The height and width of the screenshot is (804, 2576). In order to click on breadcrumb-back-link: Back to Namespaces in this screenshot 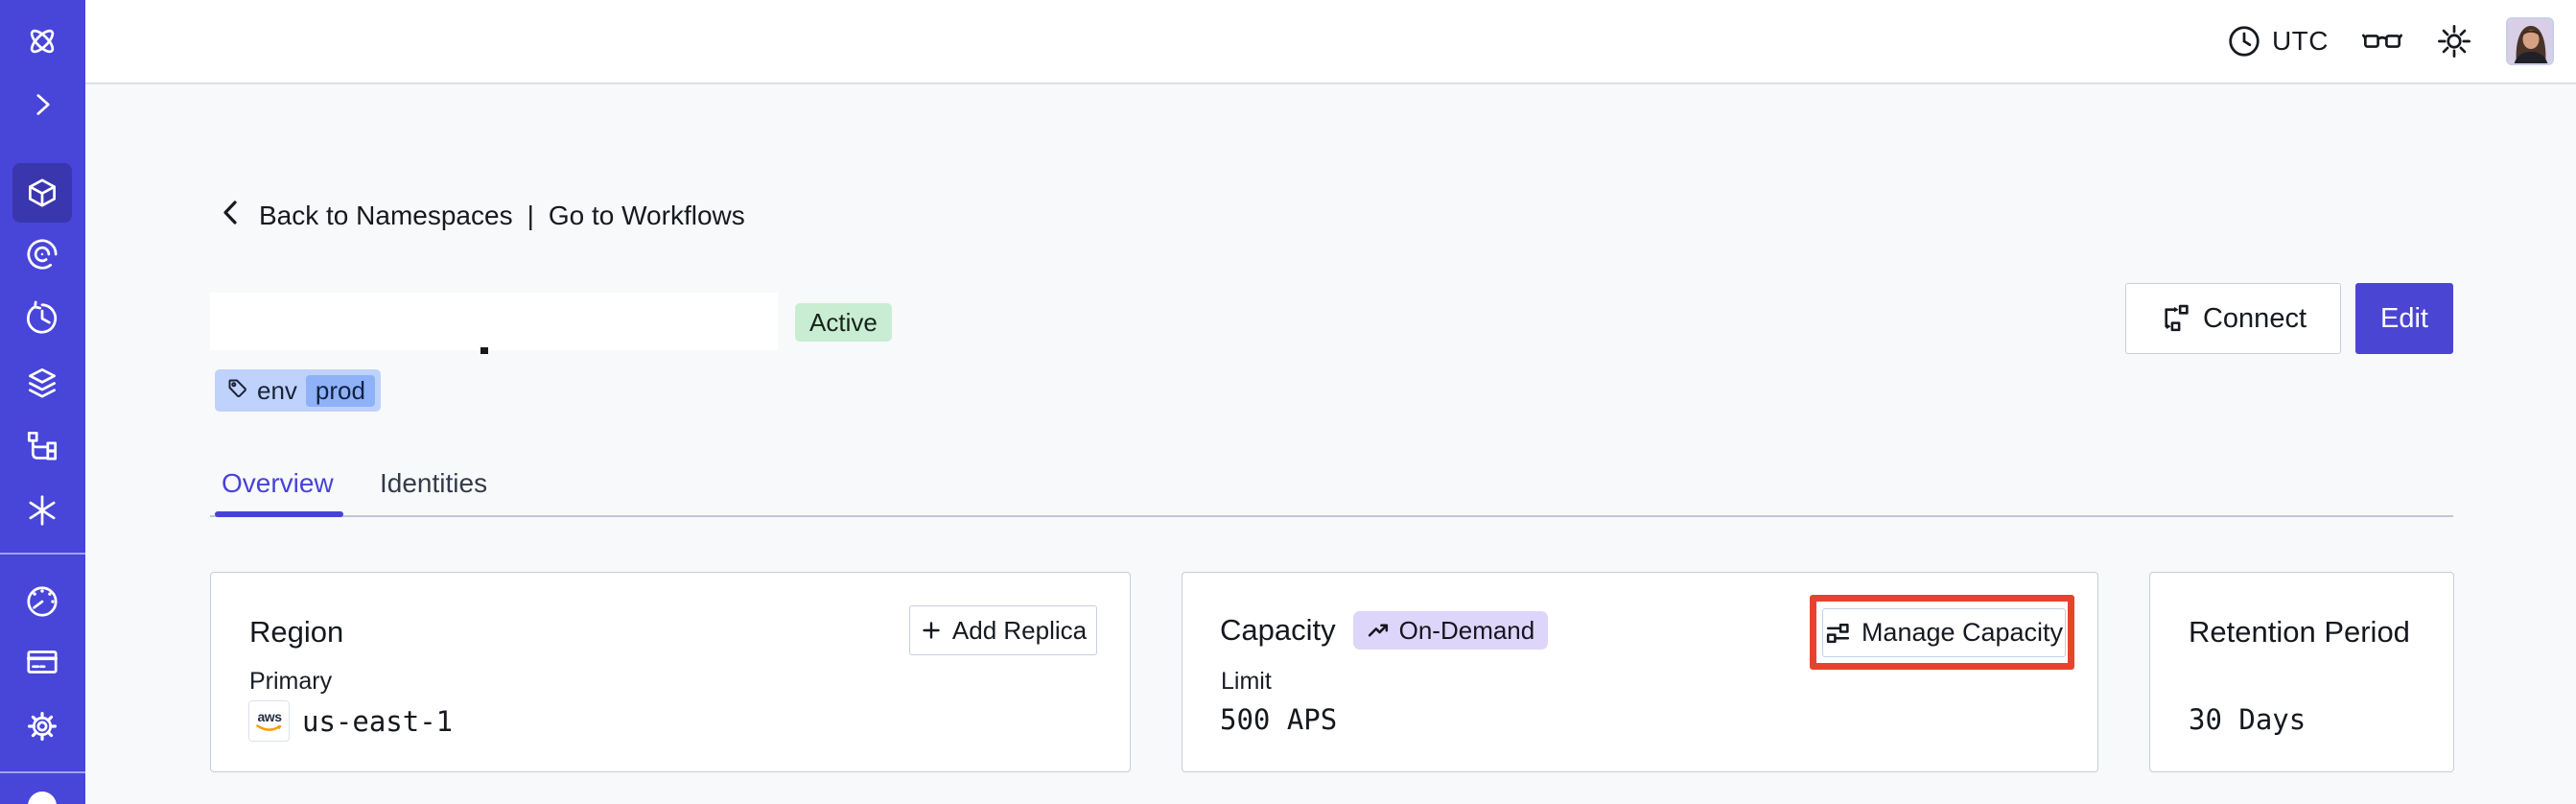, I will do `click(386, 216)`.